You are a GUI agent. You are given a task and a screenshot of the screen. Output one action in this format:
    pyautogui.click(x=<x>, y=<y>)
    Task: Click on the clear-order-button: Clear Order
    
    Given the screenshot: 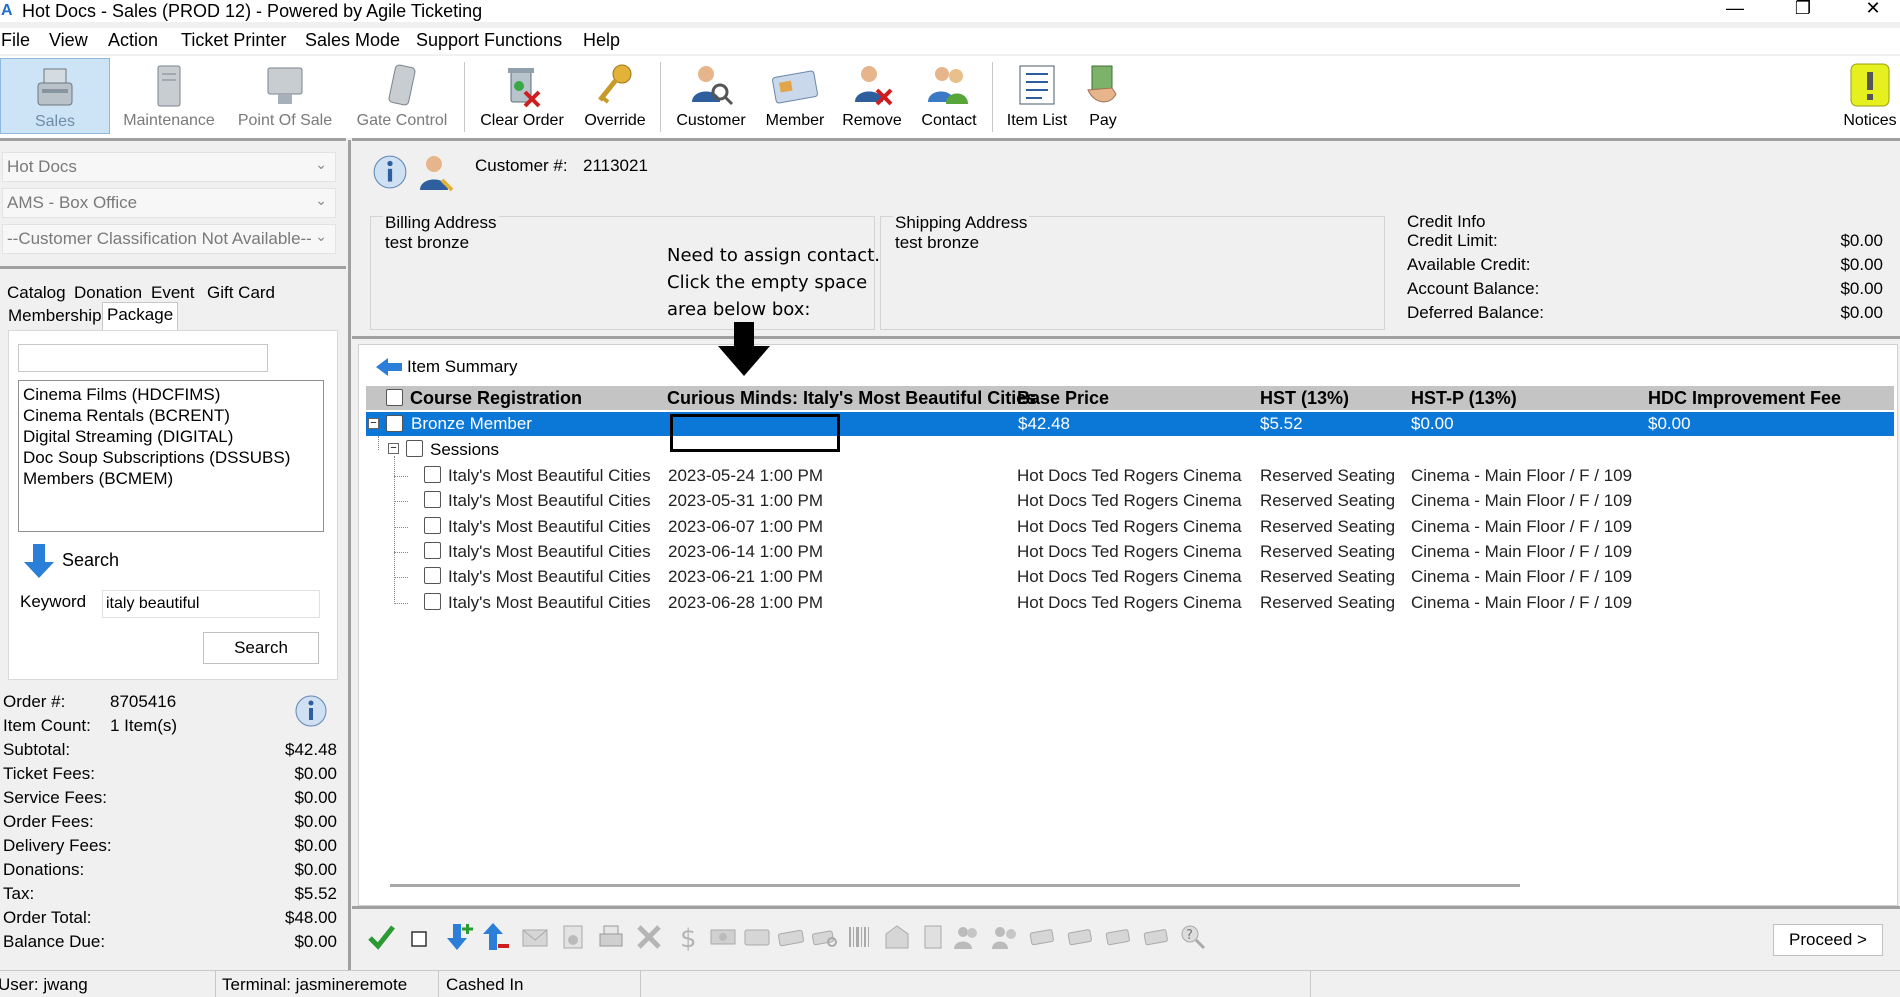 What is the action you would take?
    pyautogui.click(x=522, y=96)
    